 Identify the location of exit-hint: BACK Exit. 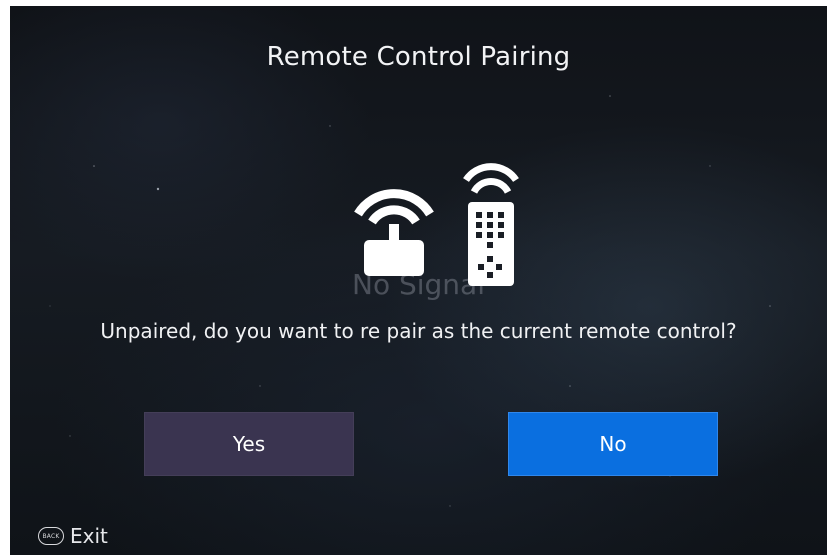
(73, 536).